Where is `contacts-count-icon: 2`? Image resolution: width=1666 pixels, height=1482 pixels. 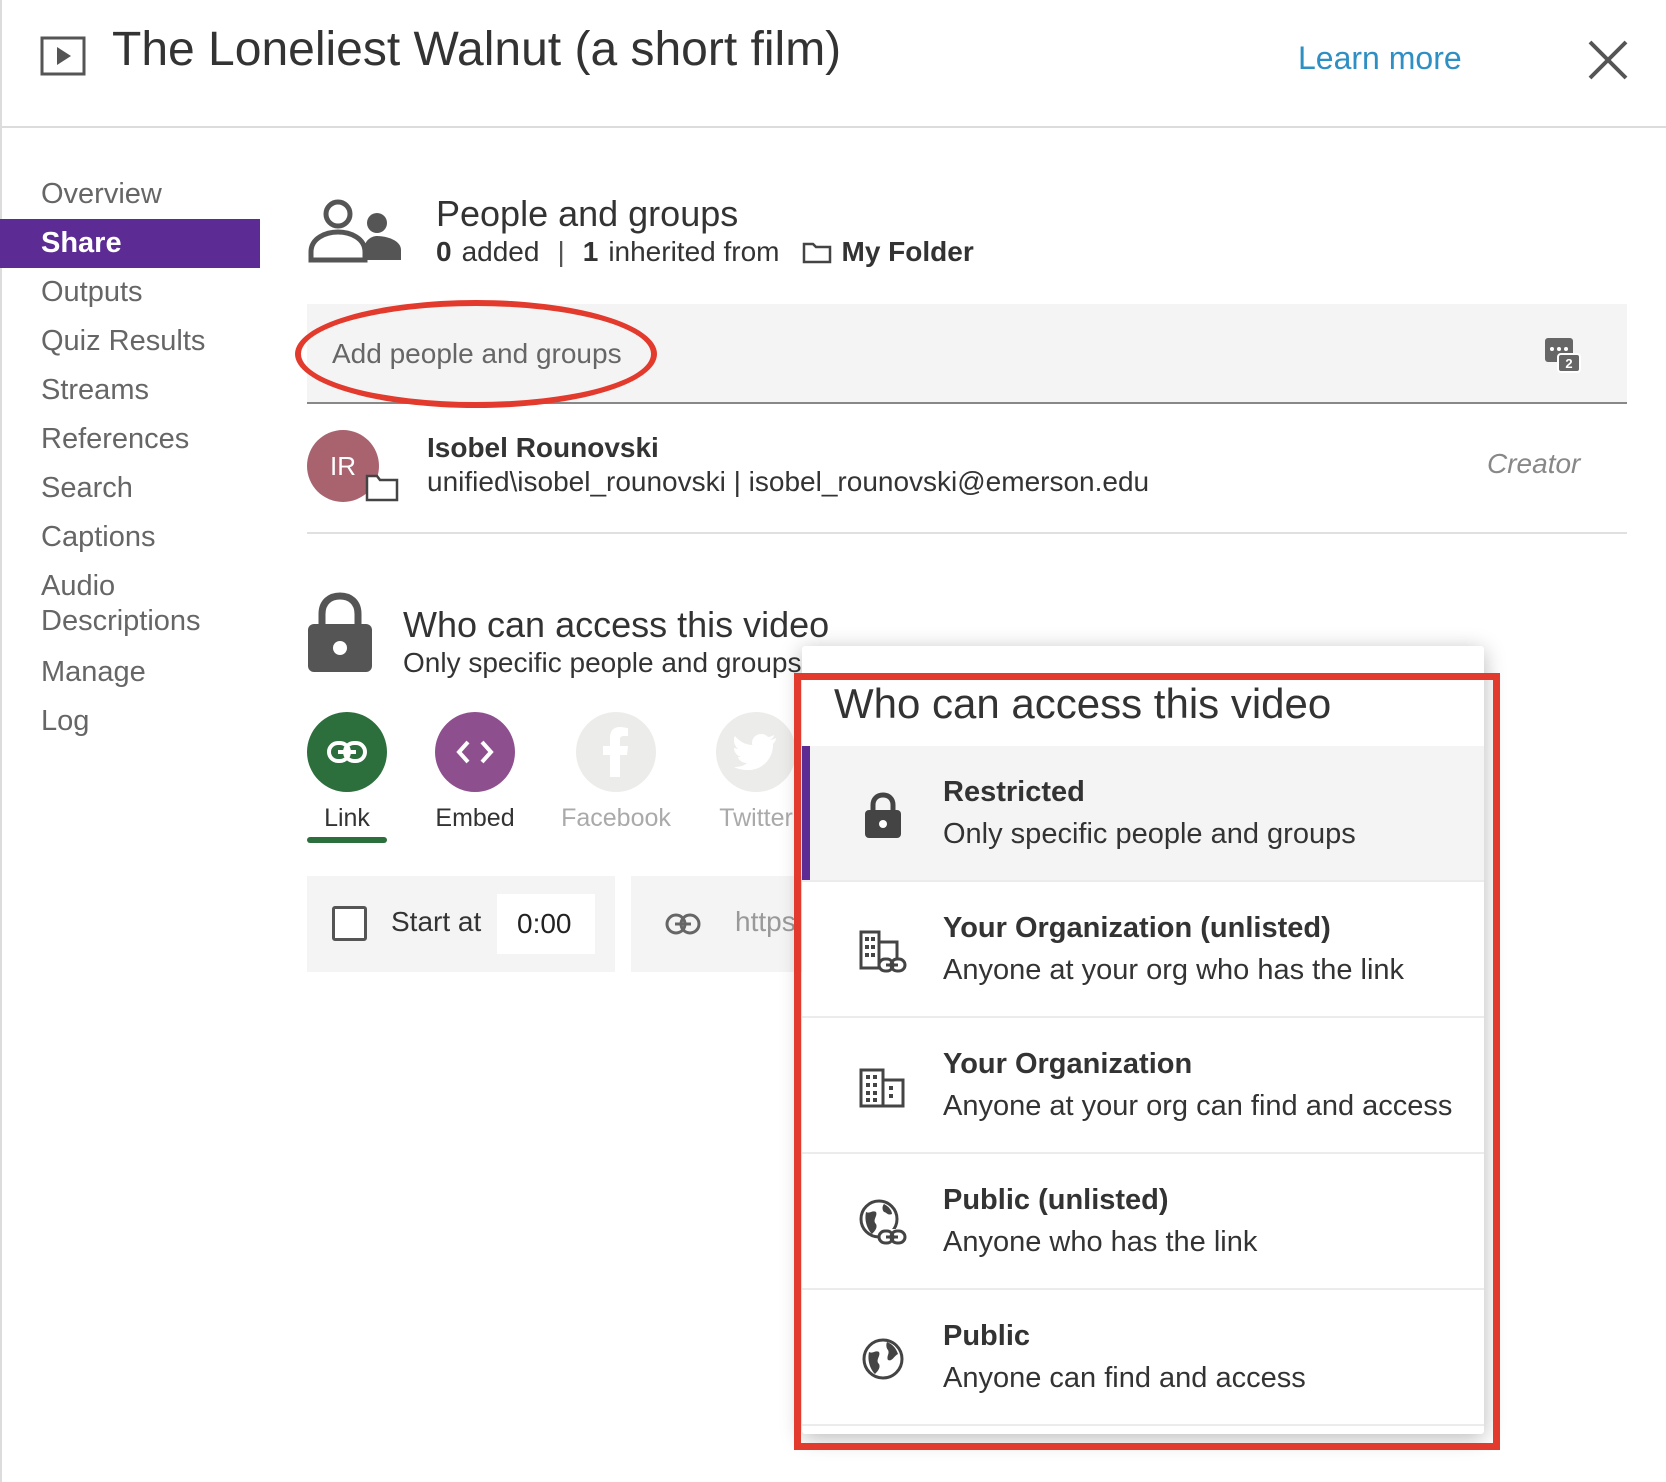
contacts-count-icon: 2 is located at coordinates (1562, 354).